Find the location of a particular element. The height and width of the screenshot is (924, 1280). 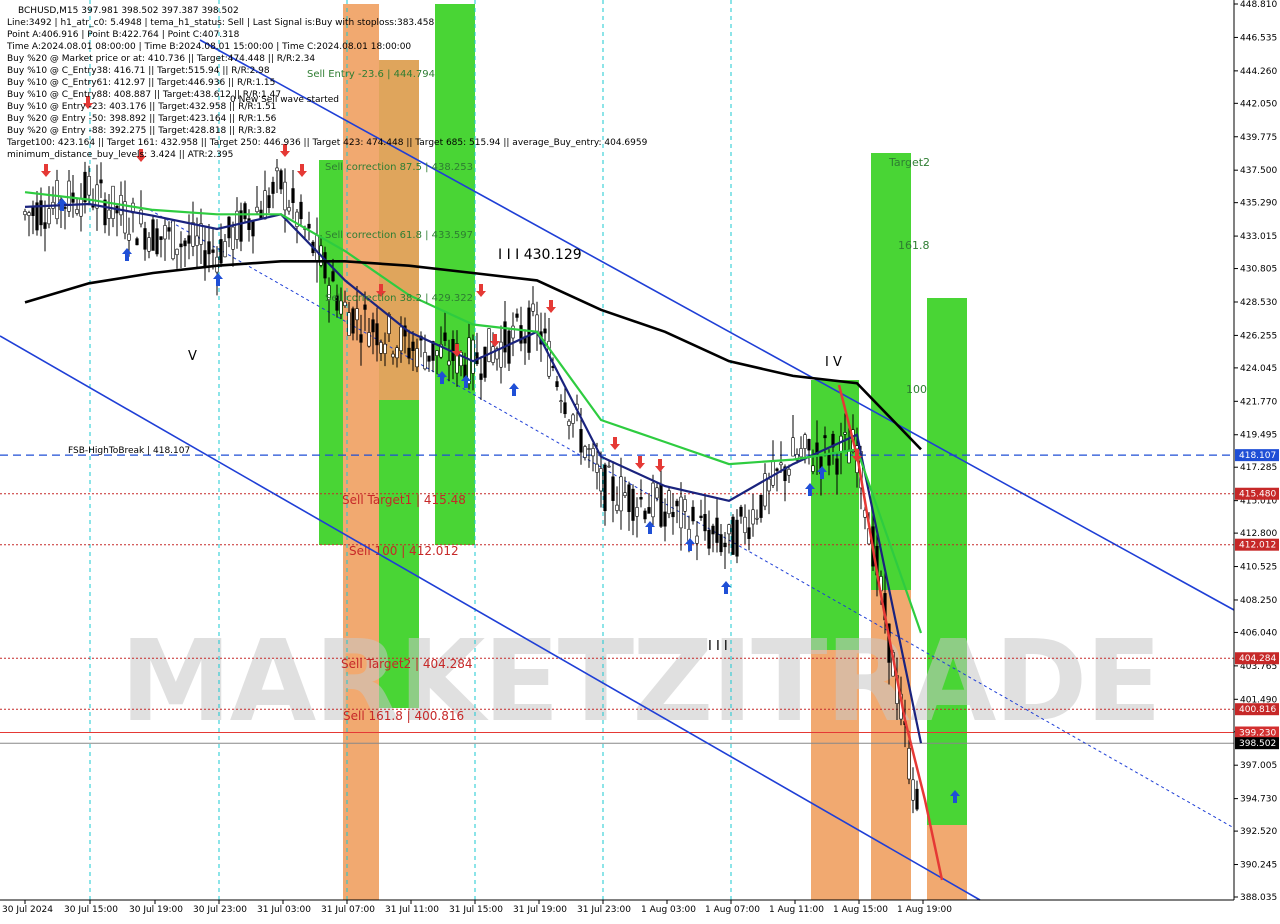

price-tick-label: 437.500 is located at coordinates (1258, 171).